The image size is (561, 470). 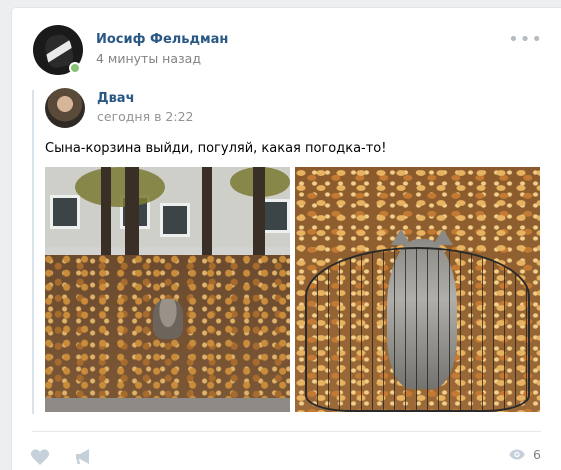 What do you see at coordinates (145, 116) in the screenshot?
I see `repost-time-link: сегодня в 2:22` at bounding box center [145, 116].